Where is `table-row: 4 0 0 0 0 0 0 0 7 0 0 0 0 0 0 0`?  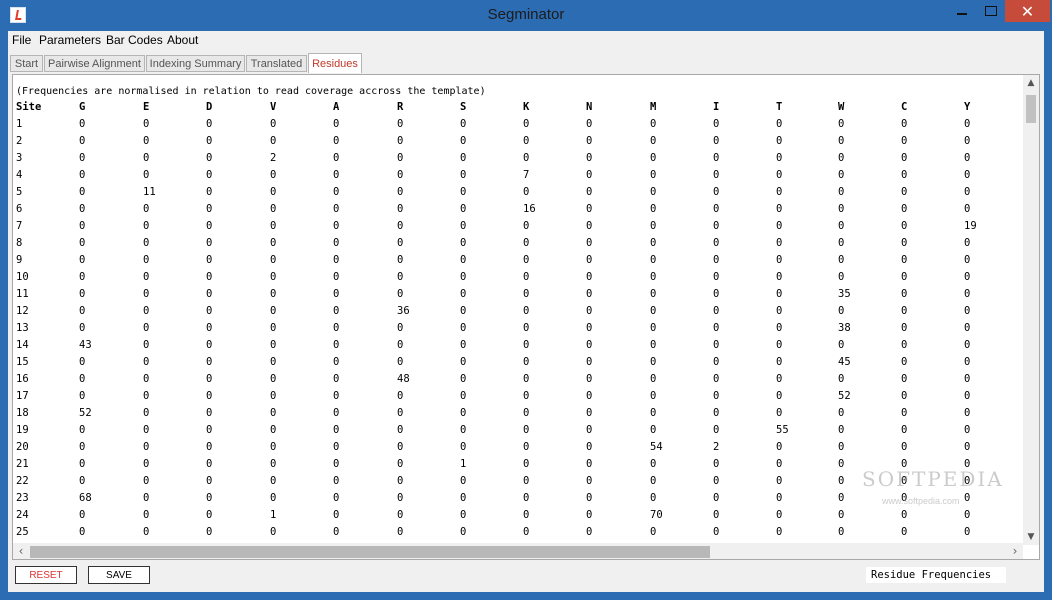
table-row: 4 0 0 0 0 0 0 0 7 0 0 0 0 0 0 0 is located at coordinates (516, 177).